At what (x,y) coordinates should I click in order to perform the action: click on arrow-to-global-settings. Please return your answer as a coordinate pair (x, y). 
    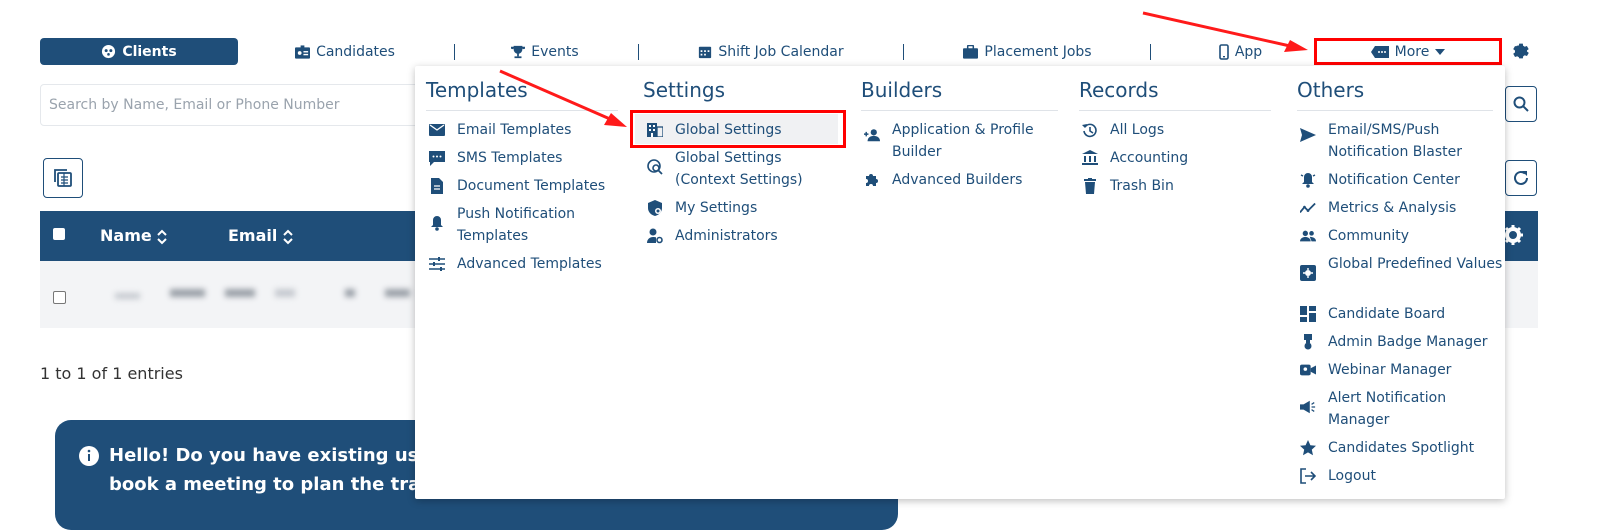
    Looking at the image, I should click on (563, 98).